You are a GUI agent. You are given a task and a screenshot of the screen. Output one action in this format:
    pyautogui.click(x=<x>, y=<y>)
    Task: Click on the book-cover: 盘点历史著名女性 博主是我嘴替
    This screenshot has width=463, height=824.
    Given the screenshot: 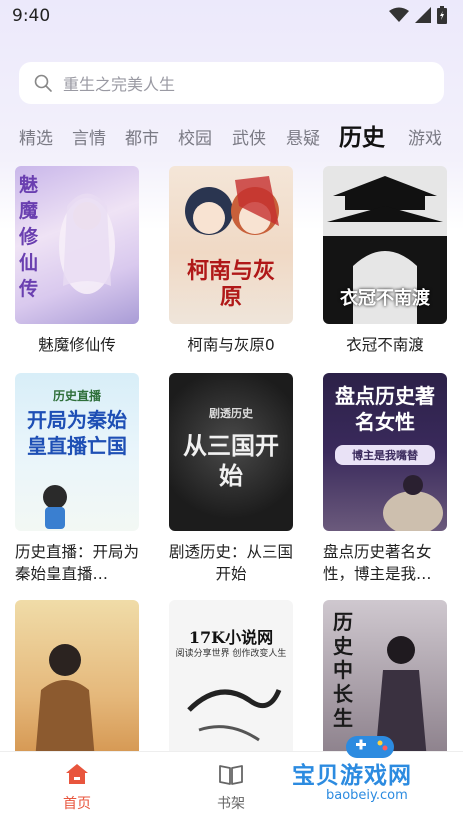 What is the action you would take?
    pyautogui.click(x=385, y=452)
    